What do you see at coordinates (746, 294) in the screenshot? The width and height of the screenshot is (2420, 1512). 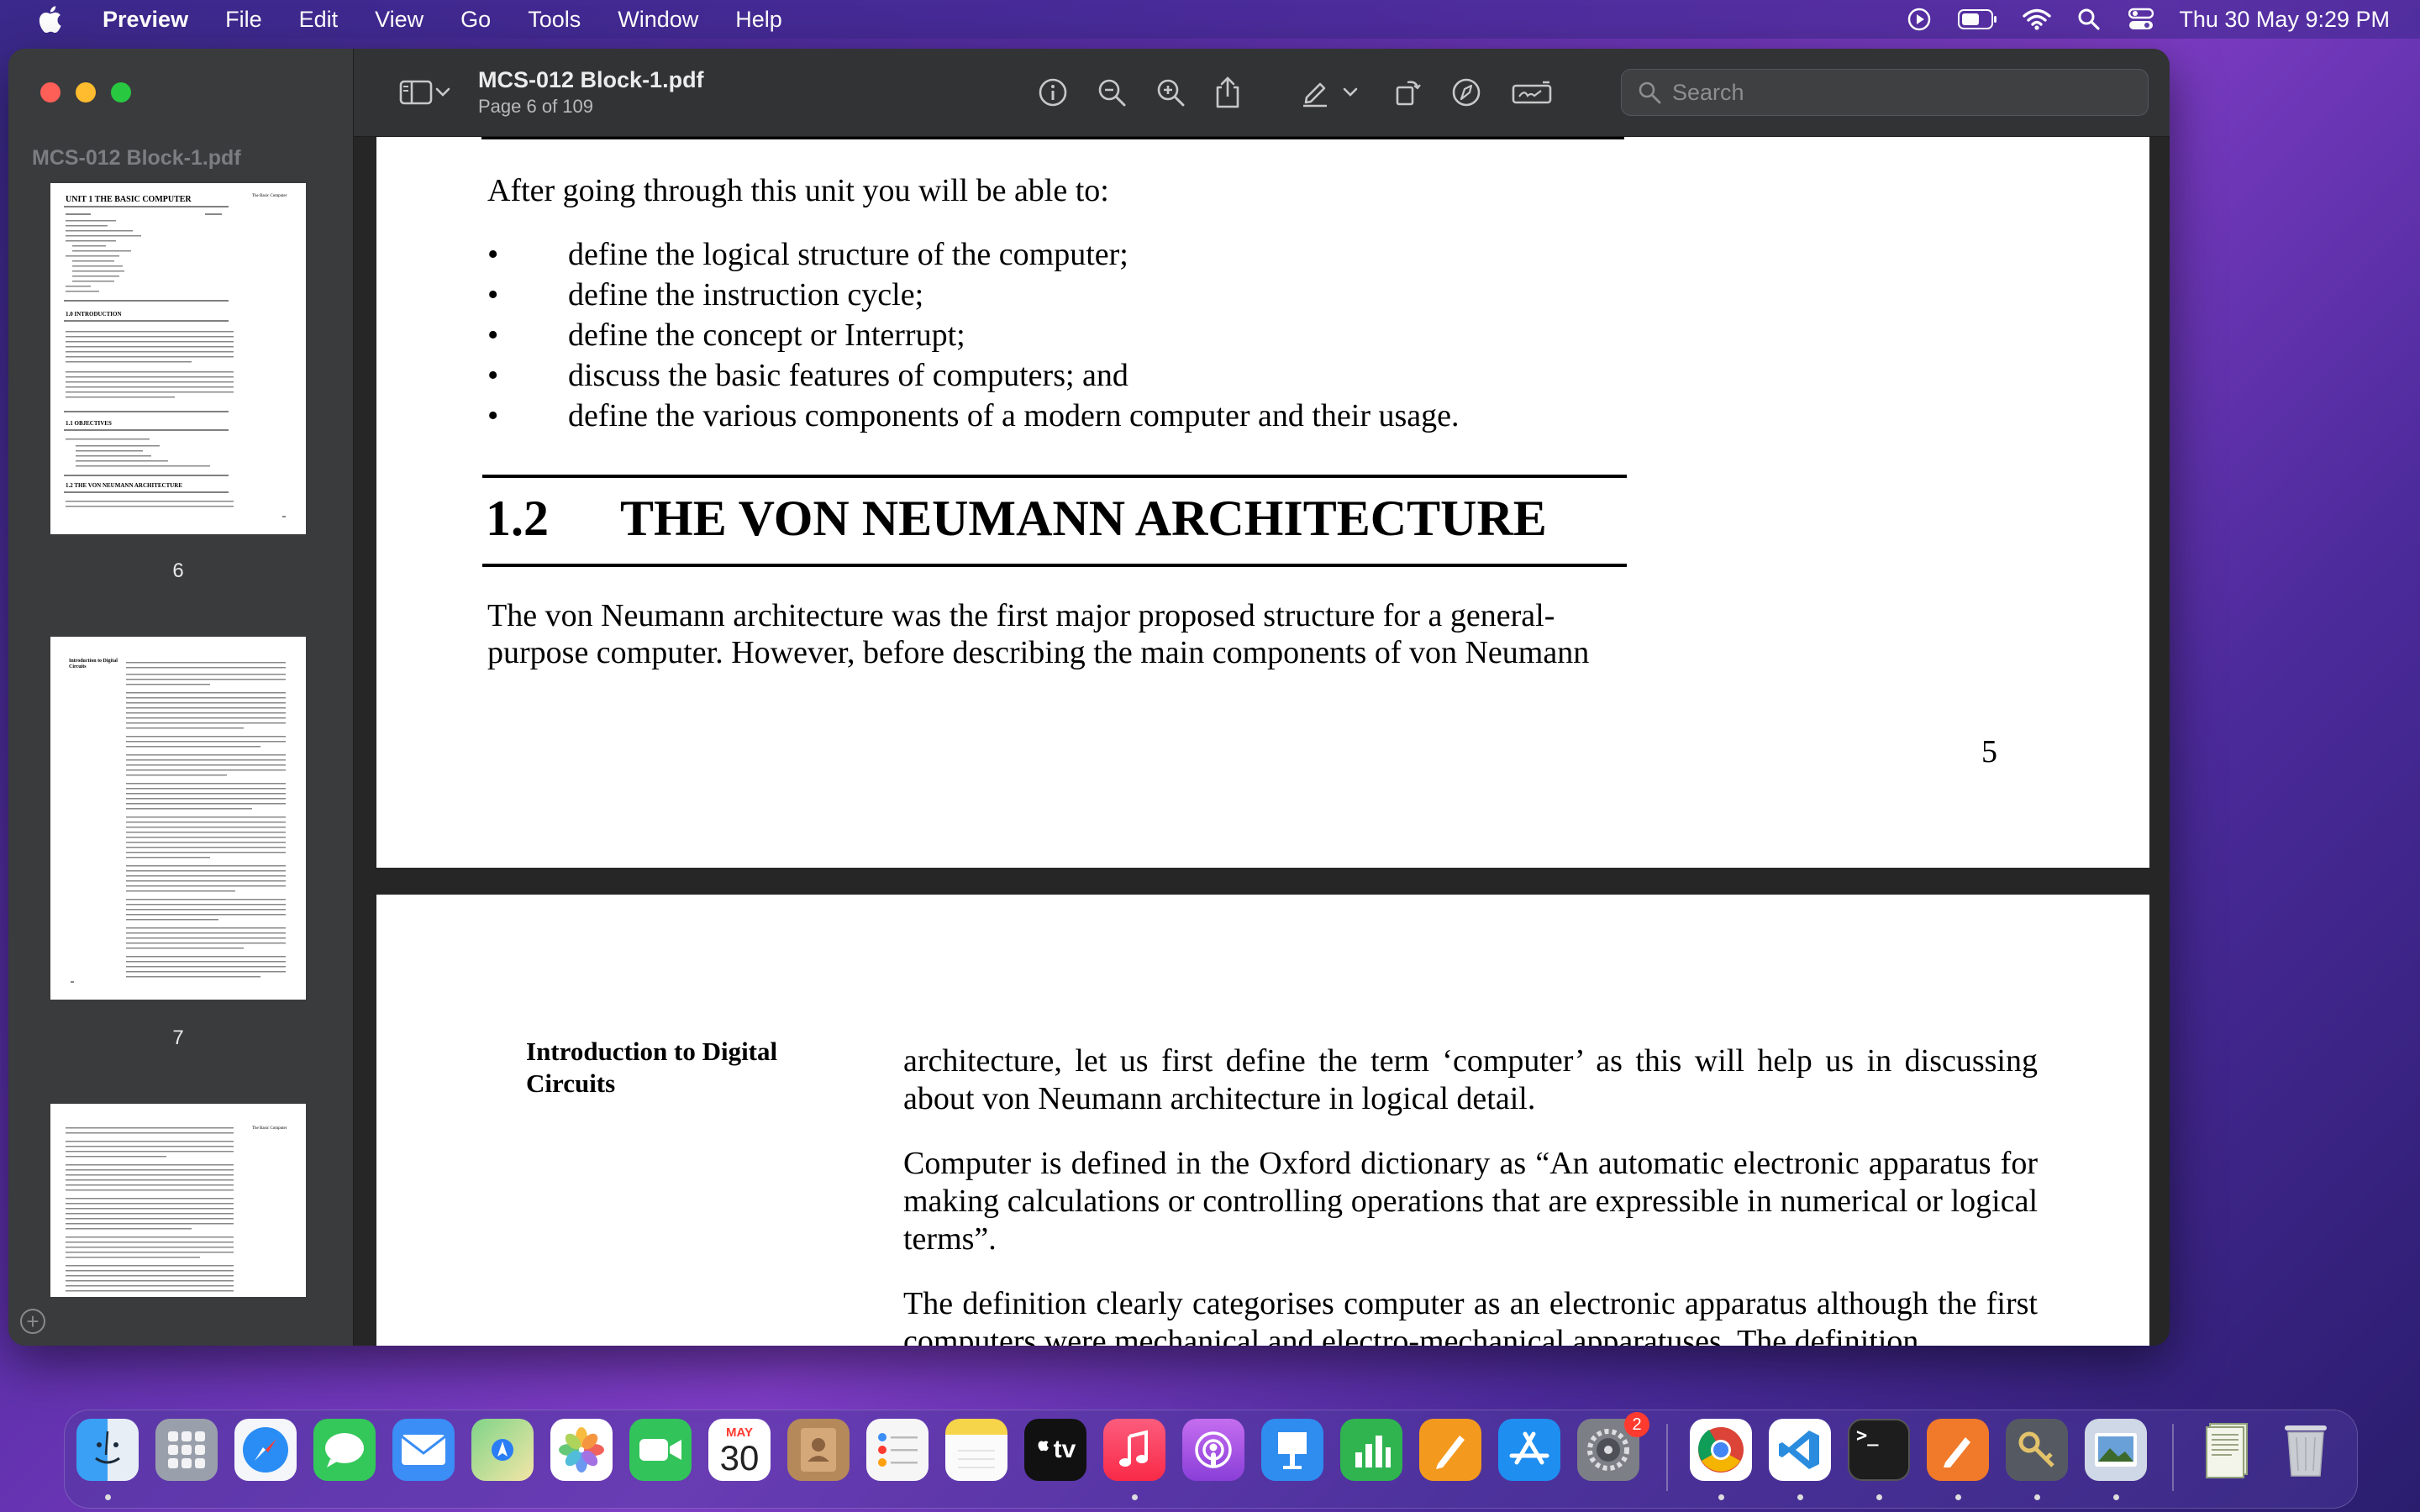 I see `list-item-text: define the instruction cycle;` at bounding box center [746, 294].